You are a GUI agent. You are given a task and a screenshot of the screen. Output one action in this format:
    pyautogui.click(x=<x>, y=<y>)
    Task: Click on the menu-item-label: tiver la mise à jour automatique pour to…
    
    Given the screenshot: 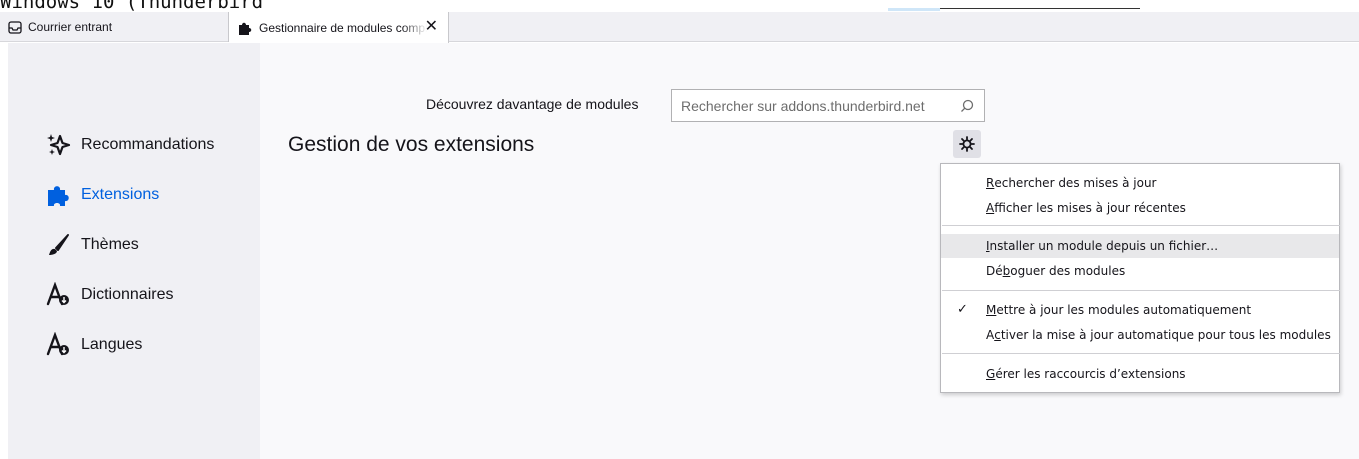 What is the action you would take?
    pyautogui.click(x=1165, y=335)
    